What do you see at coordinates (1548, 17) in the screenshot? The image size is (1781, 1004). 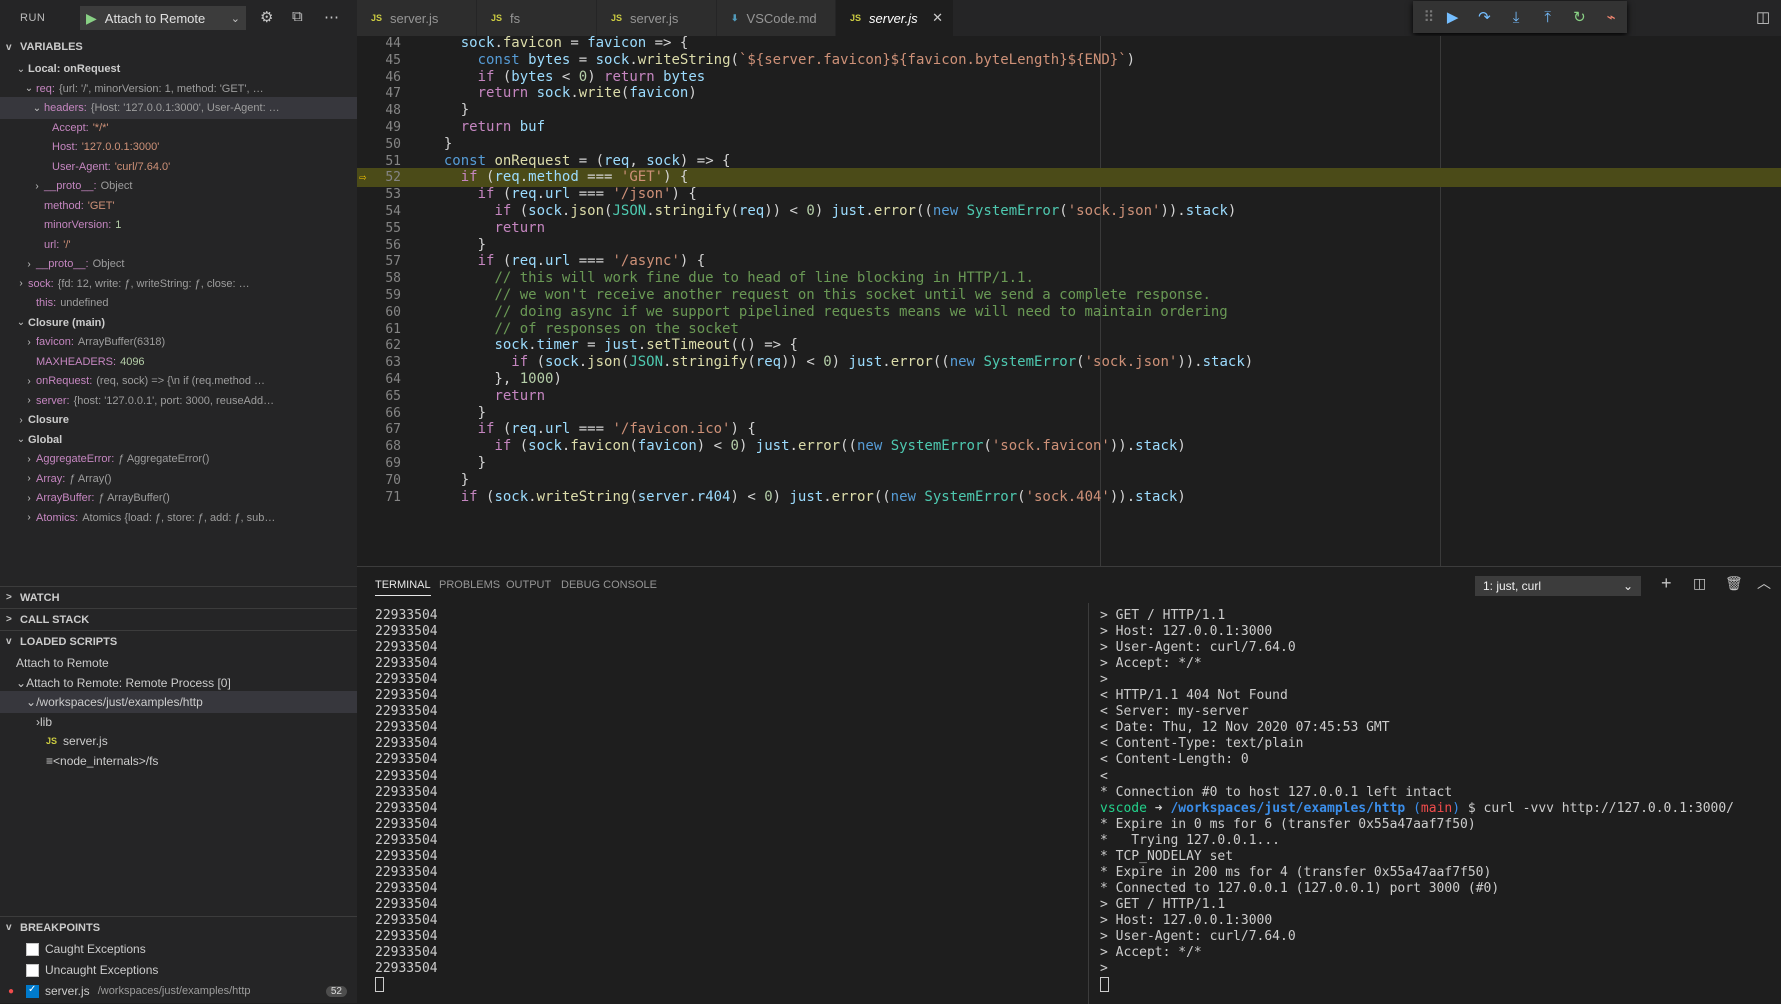 I see `step-out-icon: ⤒` at bounding box center [1548, 17].